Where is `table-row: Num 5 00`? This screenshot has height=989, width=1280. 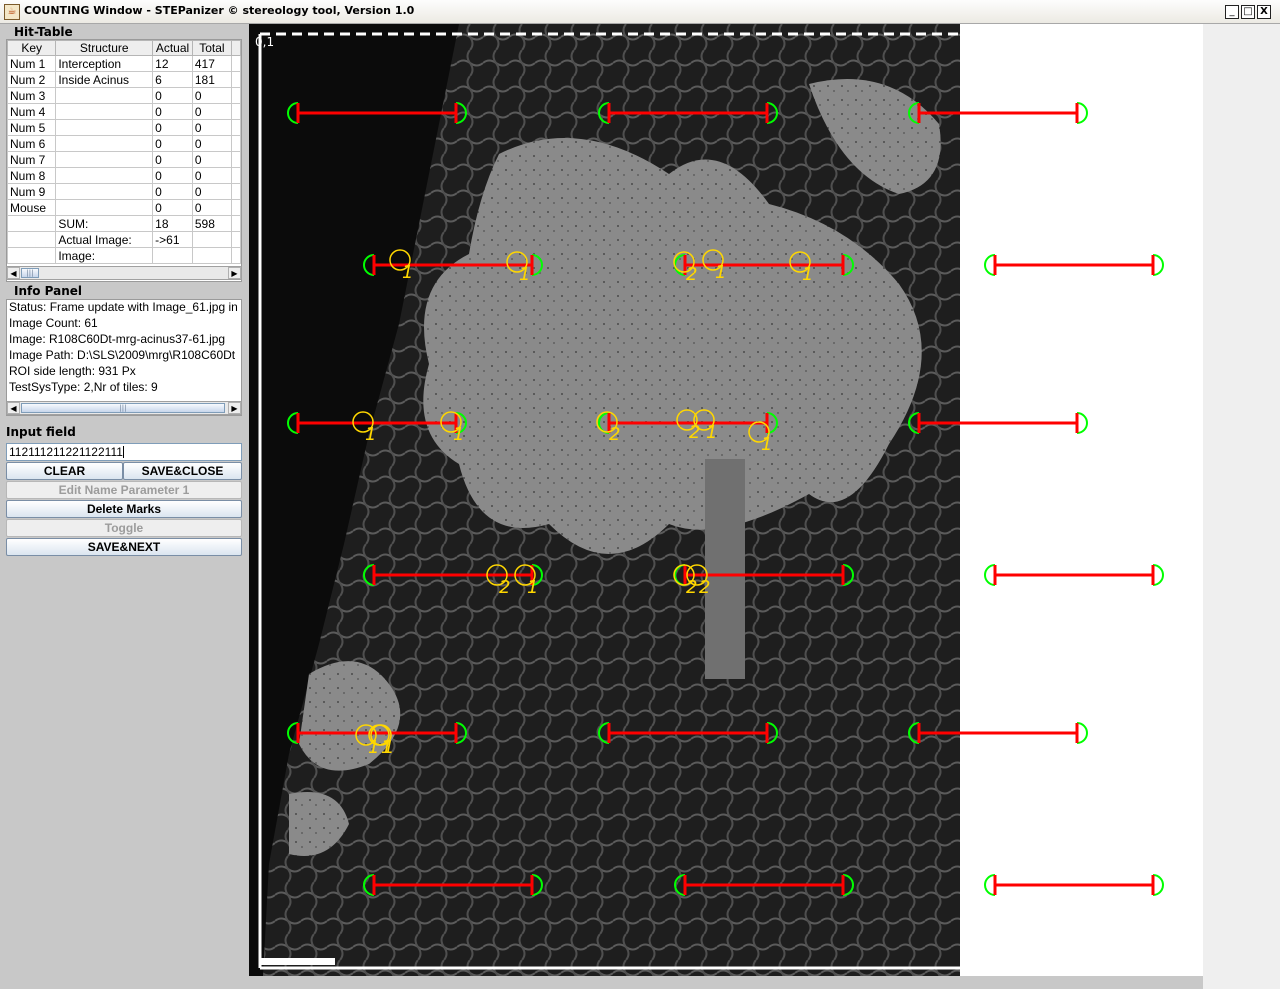
table-row: Num 5 00 is located at coordinates (124, 127).